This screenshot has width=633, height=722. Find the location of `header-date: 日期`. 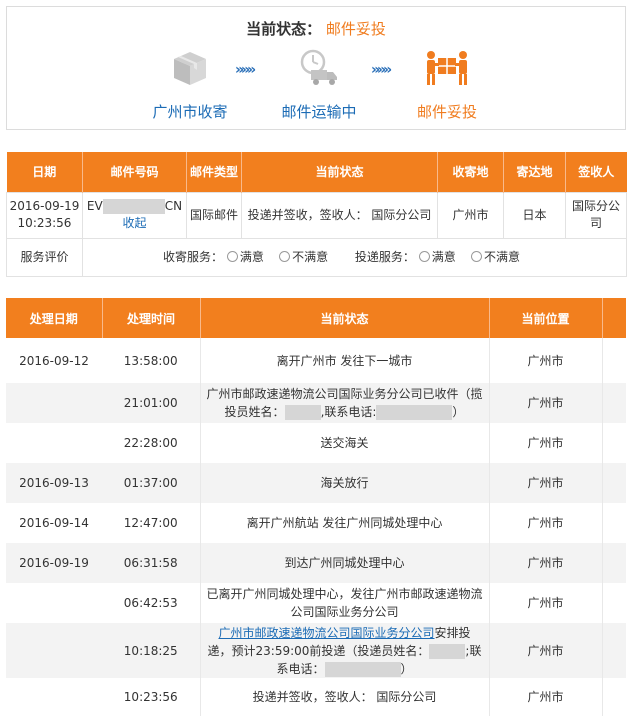

header-date: 日期 is located at coordinates (44, 172).